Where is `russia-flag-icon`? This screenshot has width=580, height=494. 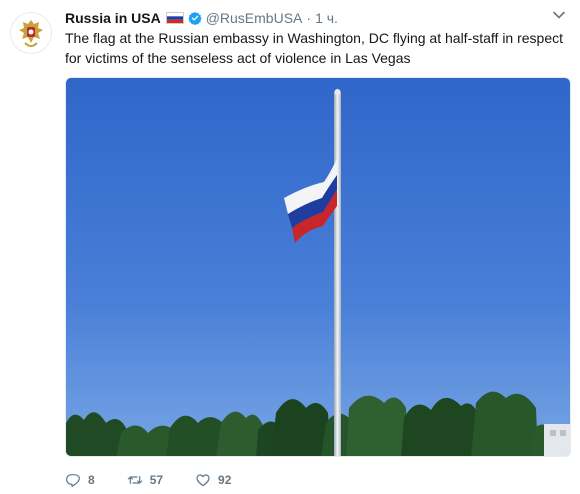 russia-flag-icon is located at coordinates (174, 18).